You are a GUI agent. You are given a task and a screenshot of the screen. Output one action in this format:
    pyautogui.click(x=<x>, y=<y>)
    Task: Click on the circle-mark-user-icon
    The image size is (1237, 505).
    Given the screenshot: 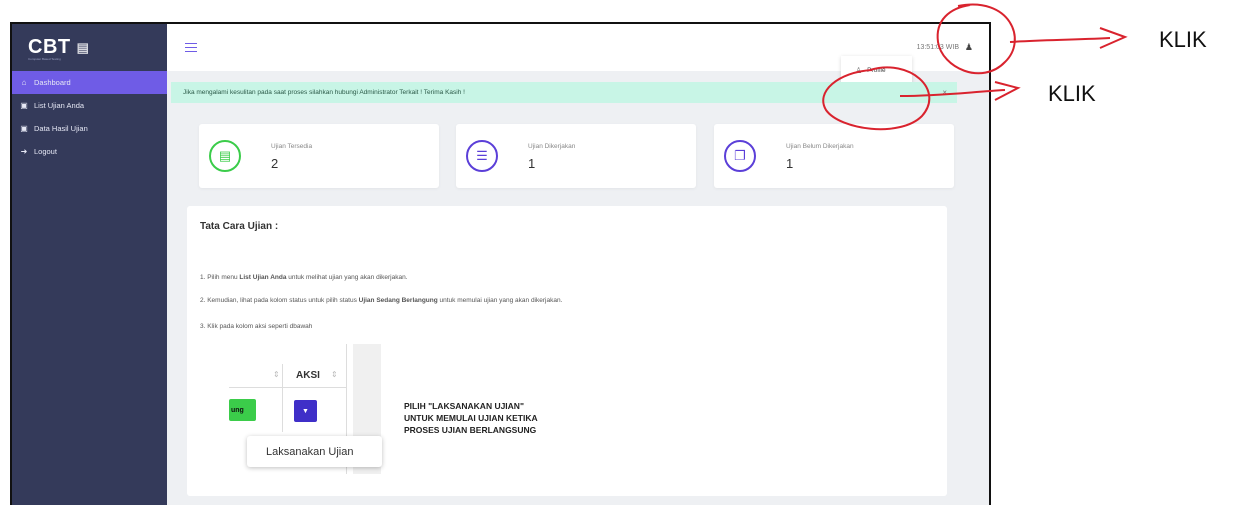 What is the action you would take?
    pyautogui.click(x=976, y=39)
    